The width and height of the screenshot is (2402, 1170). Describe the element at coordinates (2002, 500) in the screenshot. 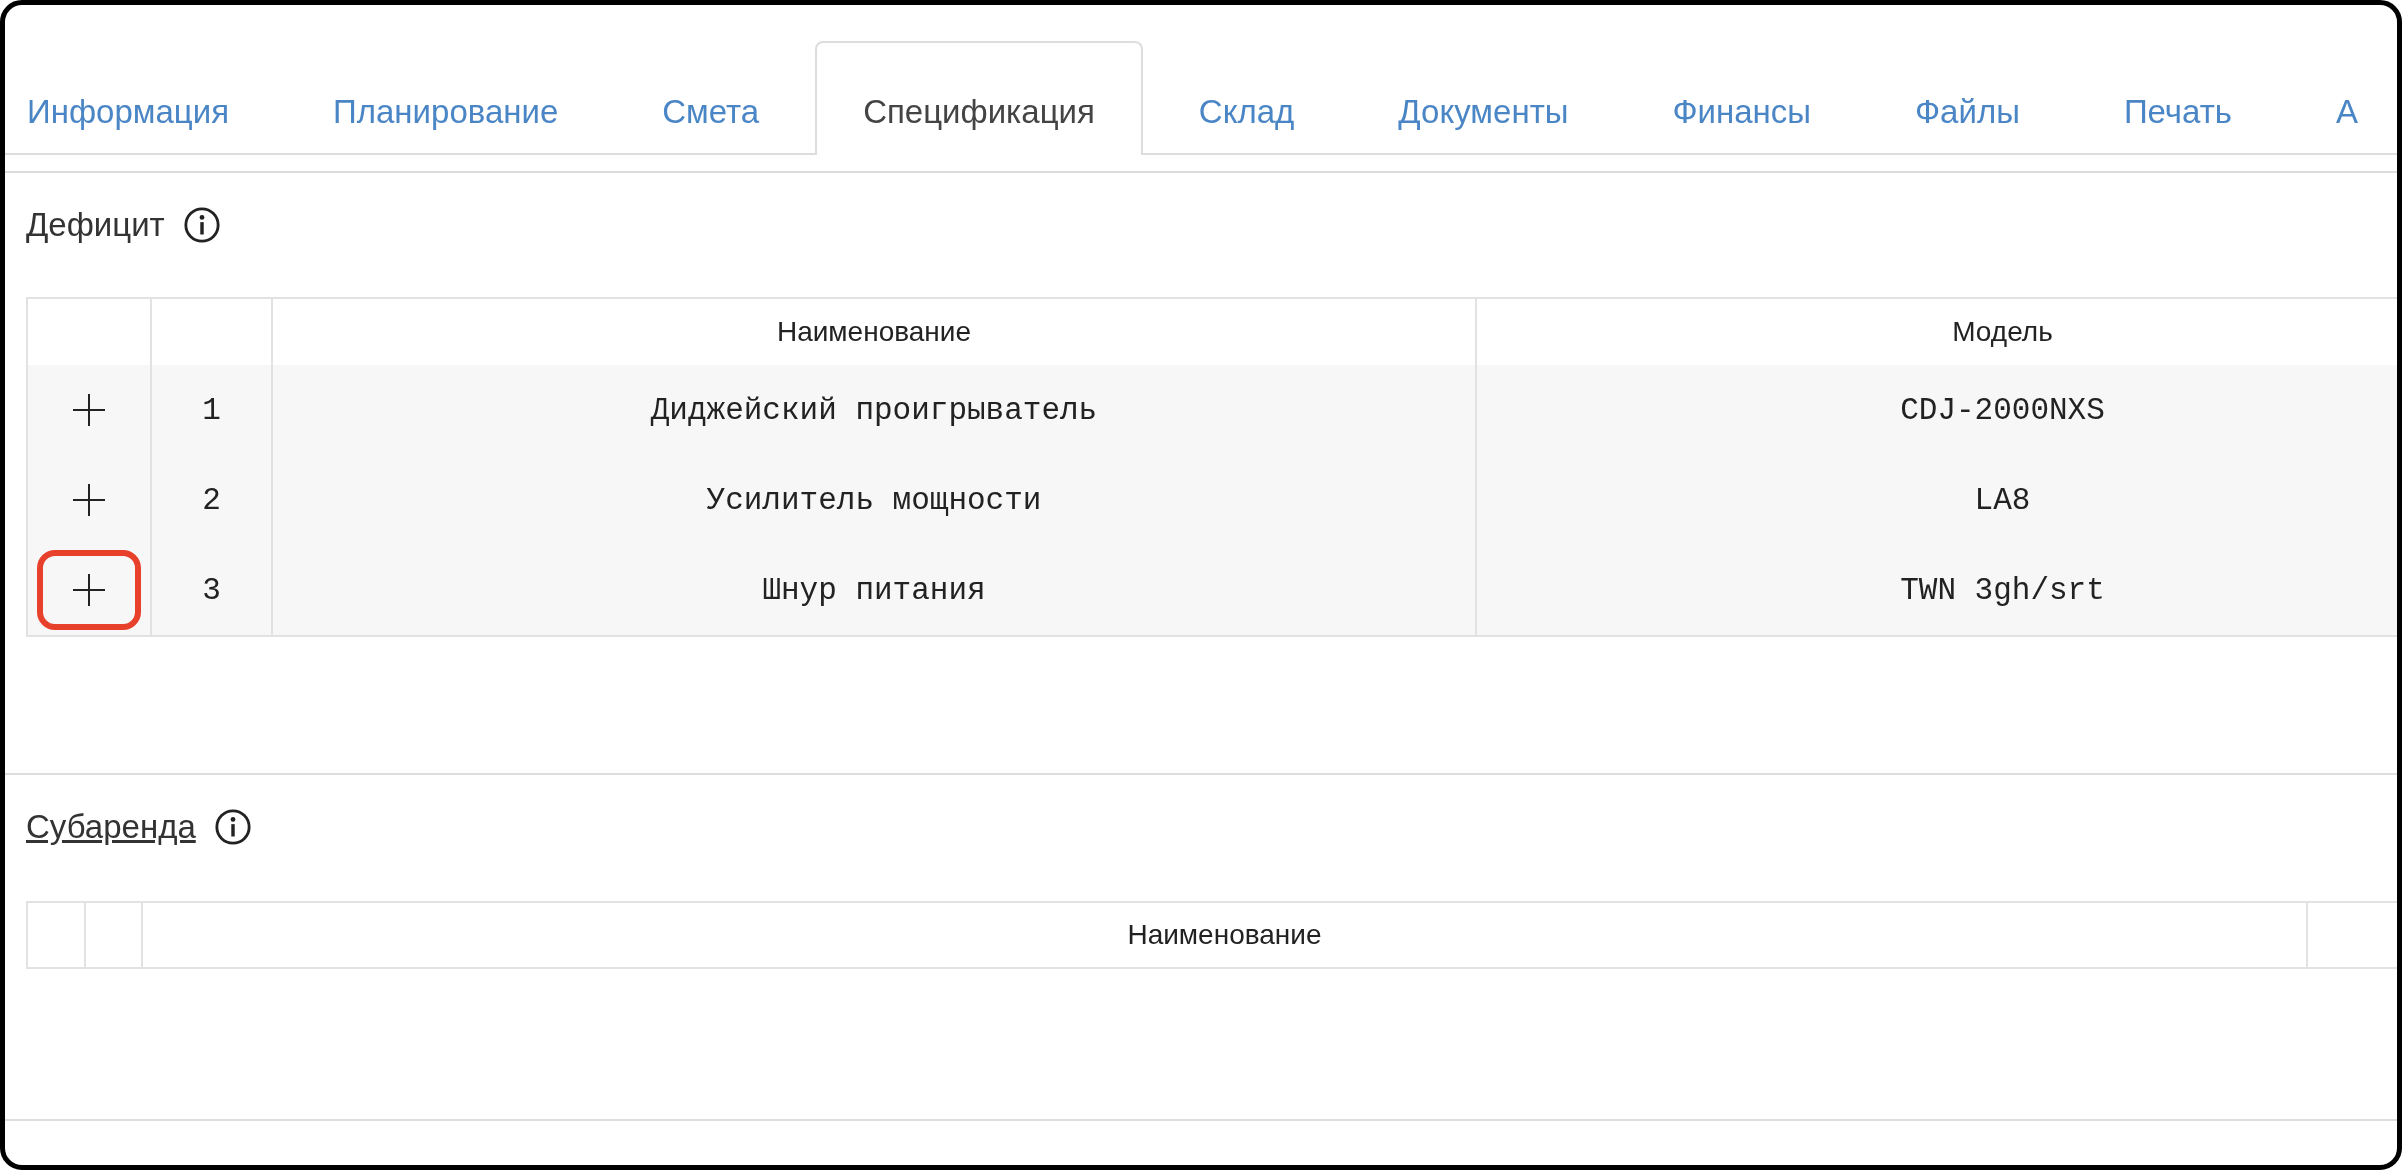

I see `table-cell-text: LA8` at that location.